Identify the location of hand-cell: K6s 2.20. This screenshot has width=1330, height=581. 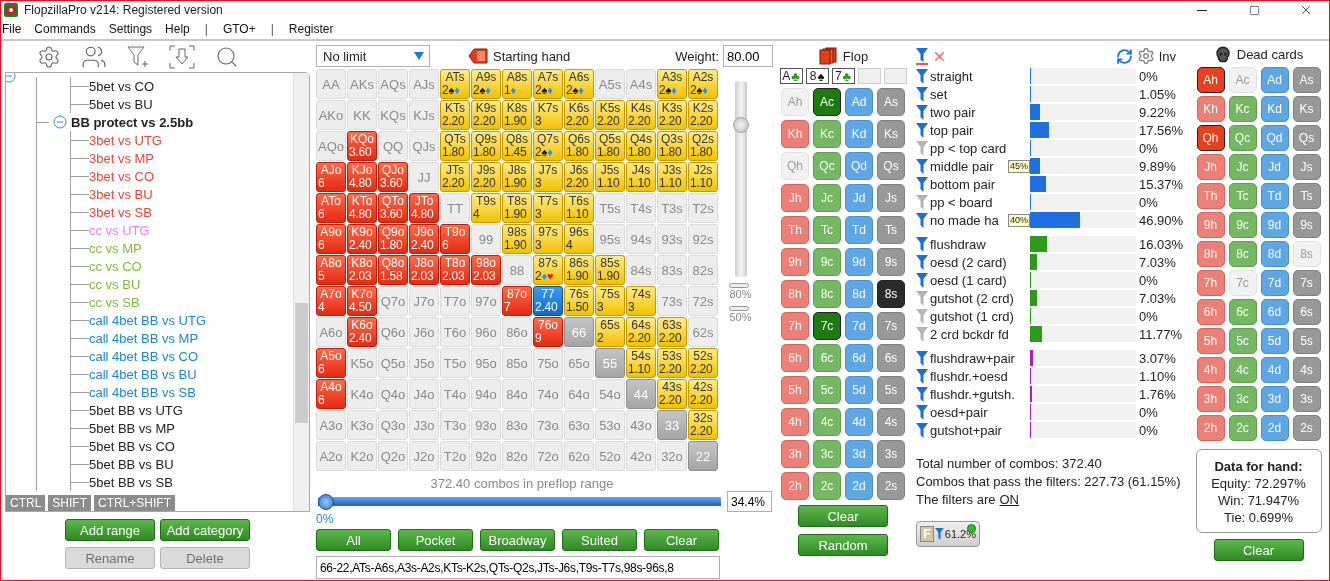
(579, 115).